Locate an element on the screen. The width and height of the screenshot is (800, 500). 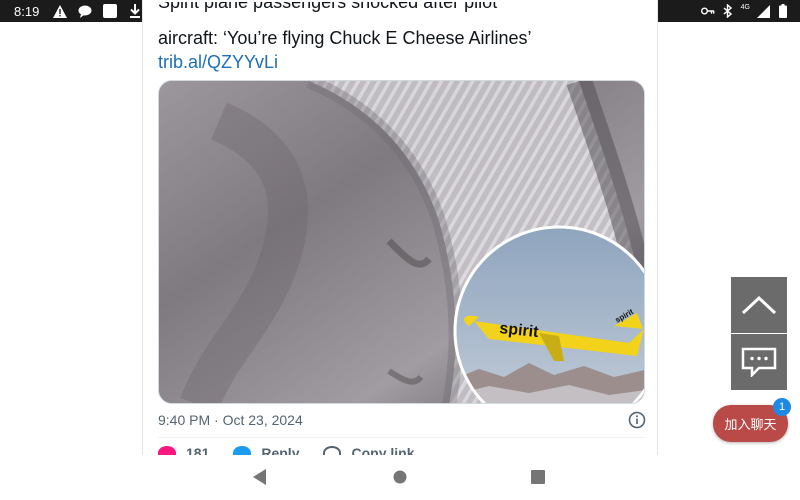
recents-icon is located at coordinates (538, 477).